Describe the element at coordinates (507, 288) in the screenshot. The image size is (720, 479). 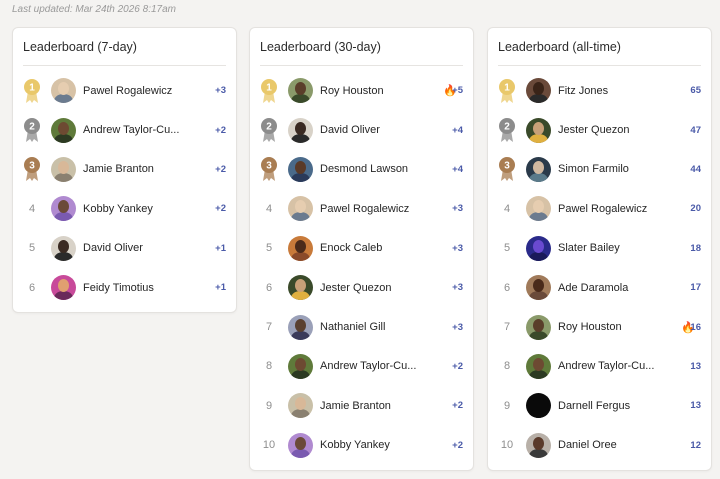
I see `rank-indicator: 6` at that location.